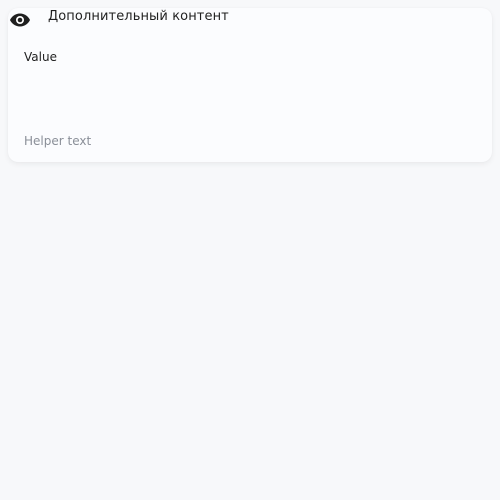 The height and width of the screenshot is (500, 500). I want to click on eye-icon, so click(20, 20).